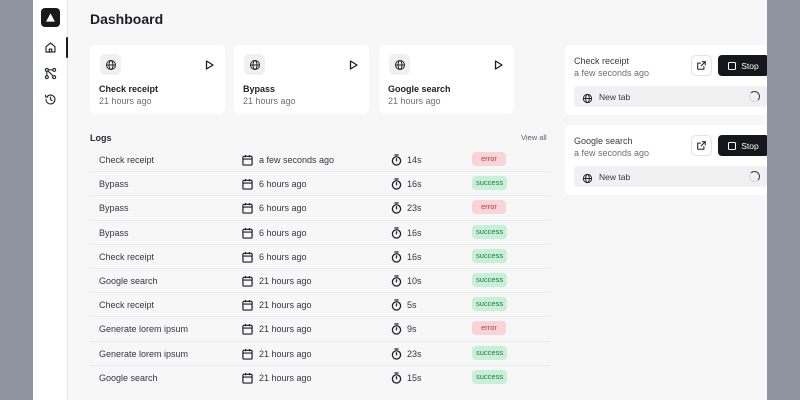 The width and height of the screenshot is (800, 400). I want to click on log-row: Check receipt a few seconds ago 14s error, so click(320, 160).